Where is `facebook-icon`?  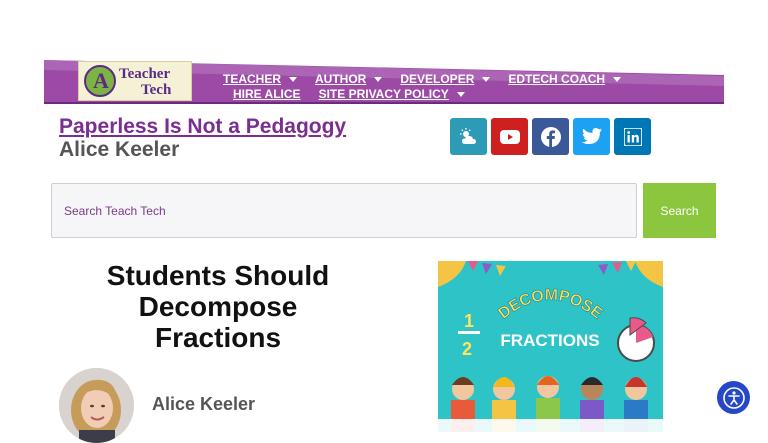
facebook-icon is located at coordinates (550, 136).